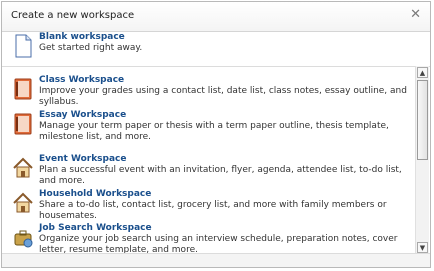  I want to click on item-name: Essay Workspace, so click(82, 115).